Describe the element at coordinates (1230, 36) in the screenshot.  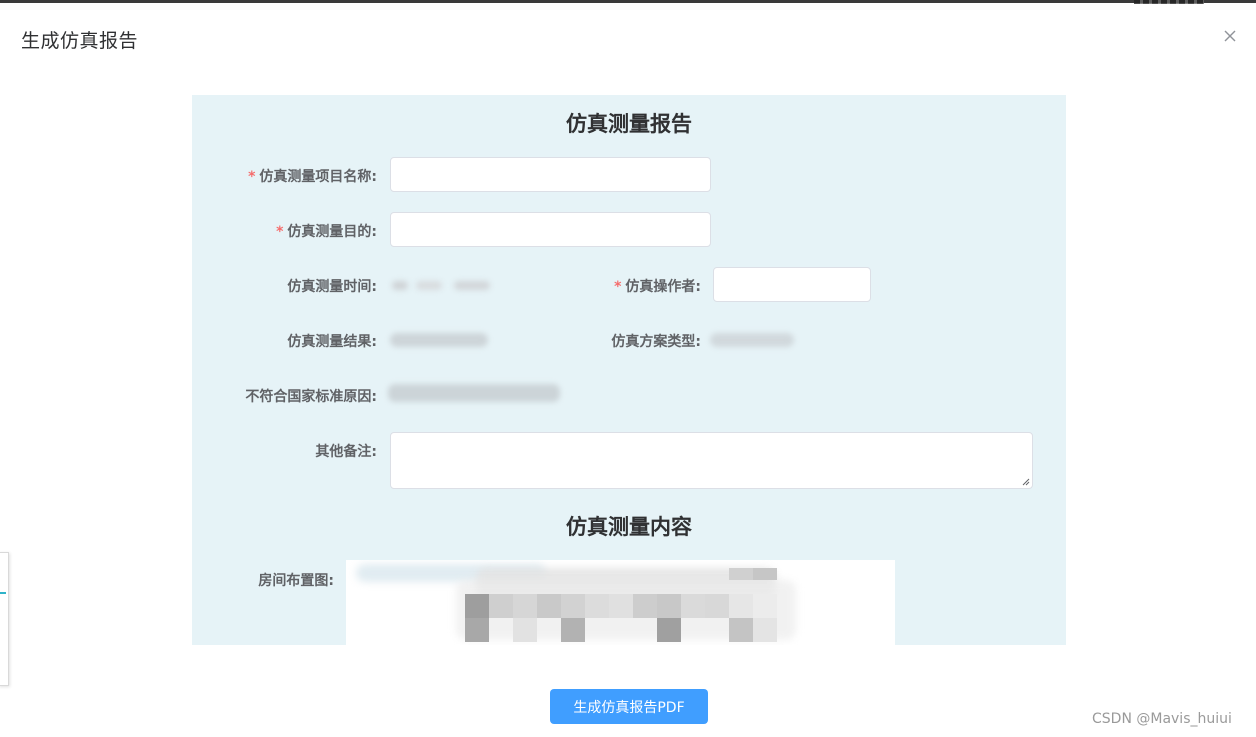
I see `close-icon` at that location.